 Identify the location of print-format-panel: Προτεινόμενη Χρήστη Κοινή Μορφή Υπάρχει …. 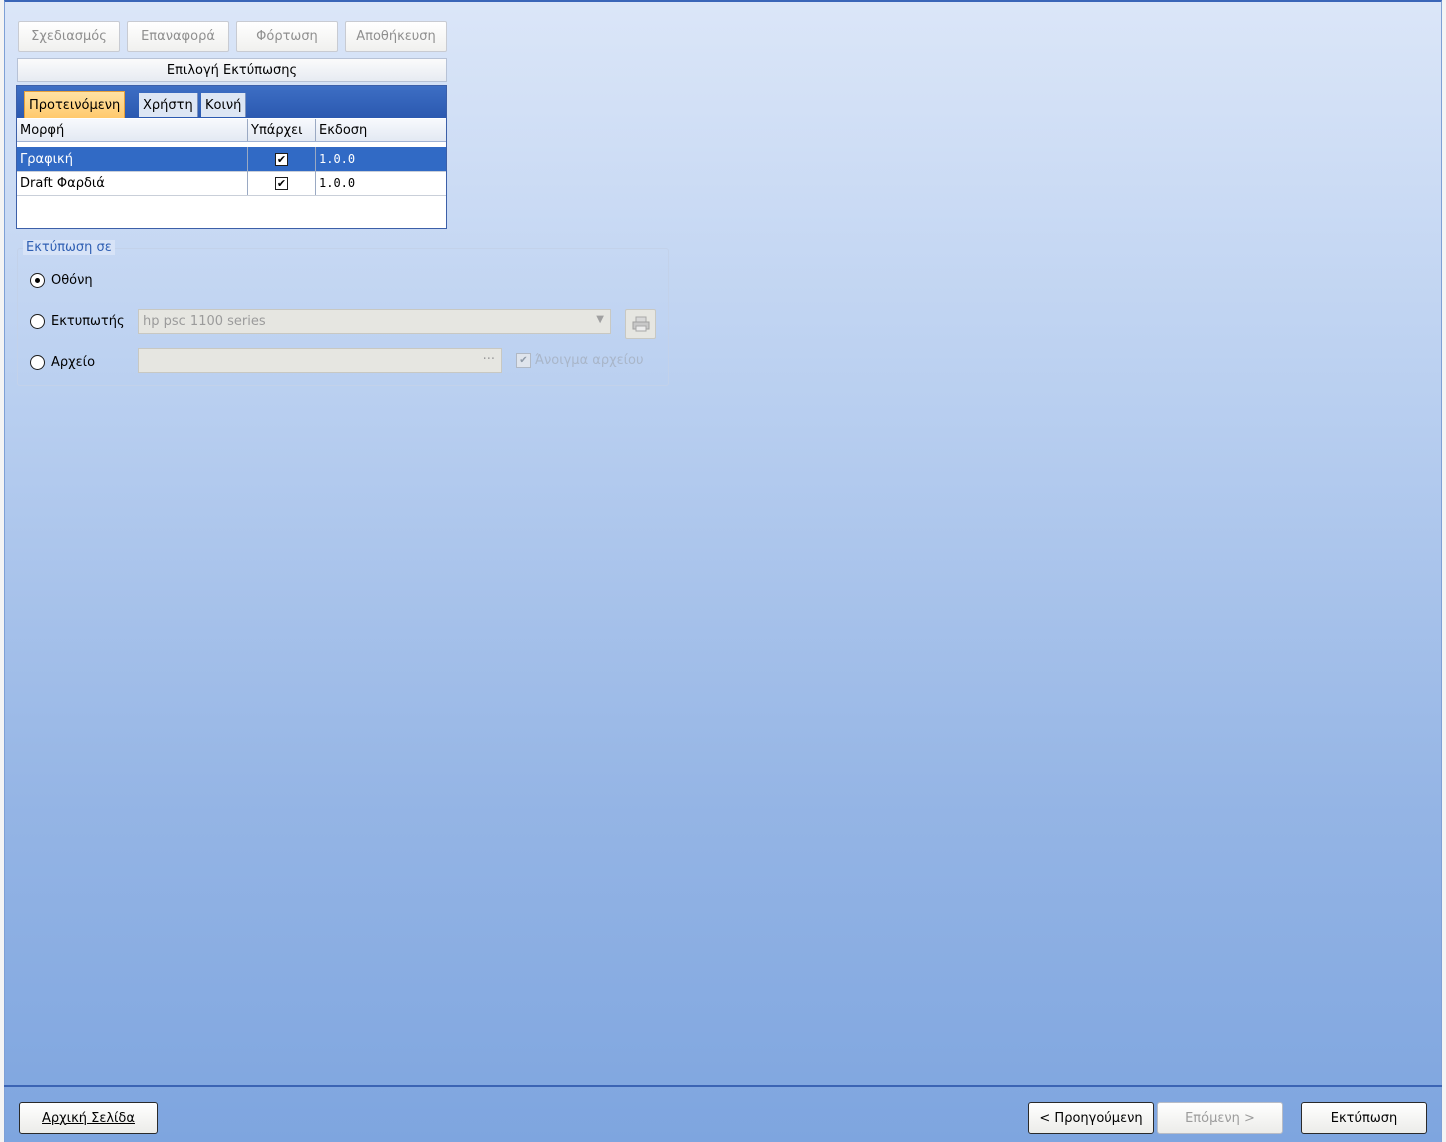
(231, 157).